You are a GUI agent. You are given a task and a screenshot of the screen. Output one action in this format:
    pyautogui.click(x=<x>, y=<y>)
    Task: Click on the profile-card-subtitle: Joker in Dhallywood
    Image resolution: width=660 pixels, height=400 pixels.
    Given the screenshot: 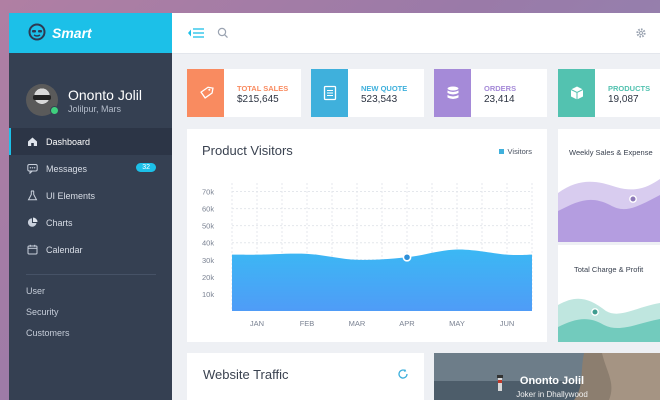 What is the action you would take?
    pyautogui.click(x=552, y=394)
    